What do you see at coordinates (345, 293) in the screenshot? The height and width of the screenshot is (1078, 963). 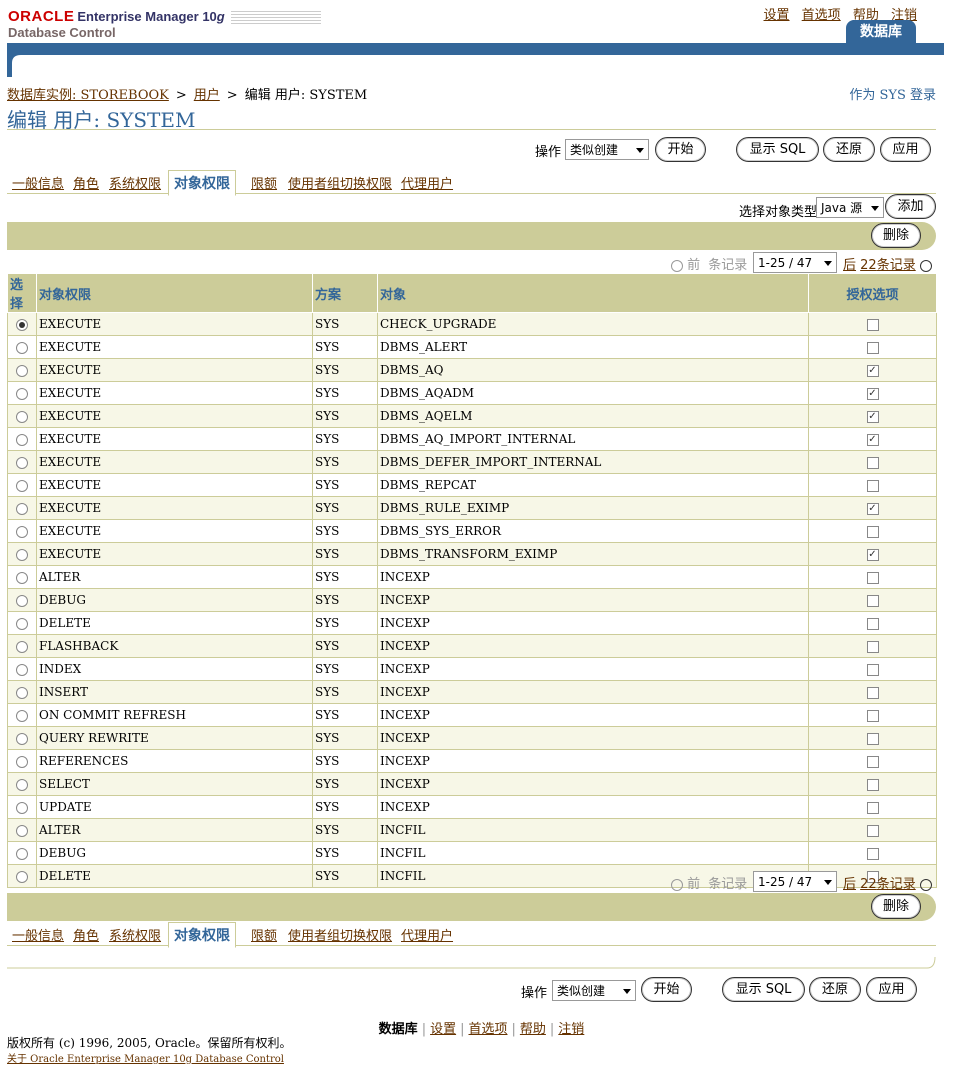 I see `column-schema: 方案` at bounding box center [345, 293].